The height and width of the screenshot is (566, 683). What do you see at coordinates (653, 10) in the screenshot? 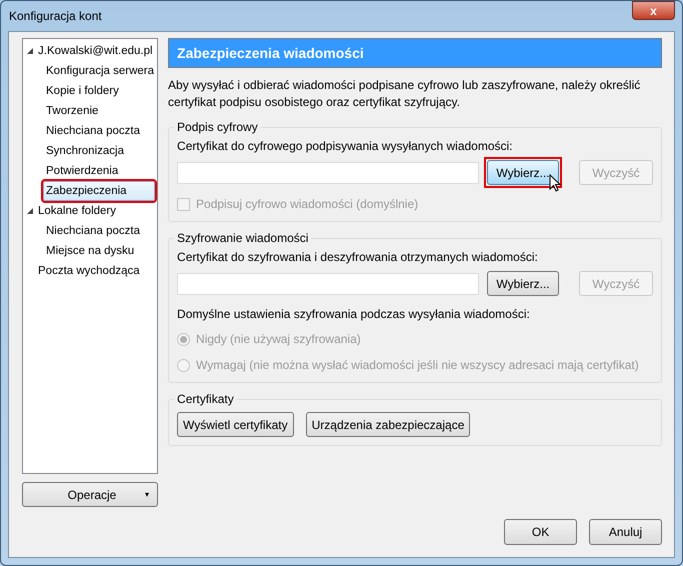
I see `close-button: x` at bounding box center [653, 10].